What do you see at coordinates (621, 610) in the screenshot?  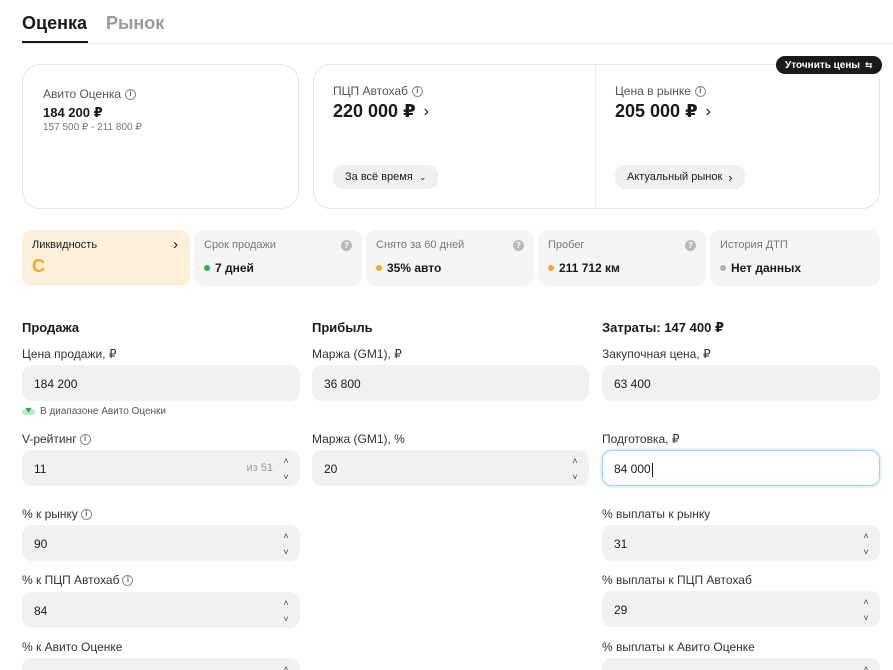 I see `payout-pcp-value: 29` at bounding box center [621, 610].